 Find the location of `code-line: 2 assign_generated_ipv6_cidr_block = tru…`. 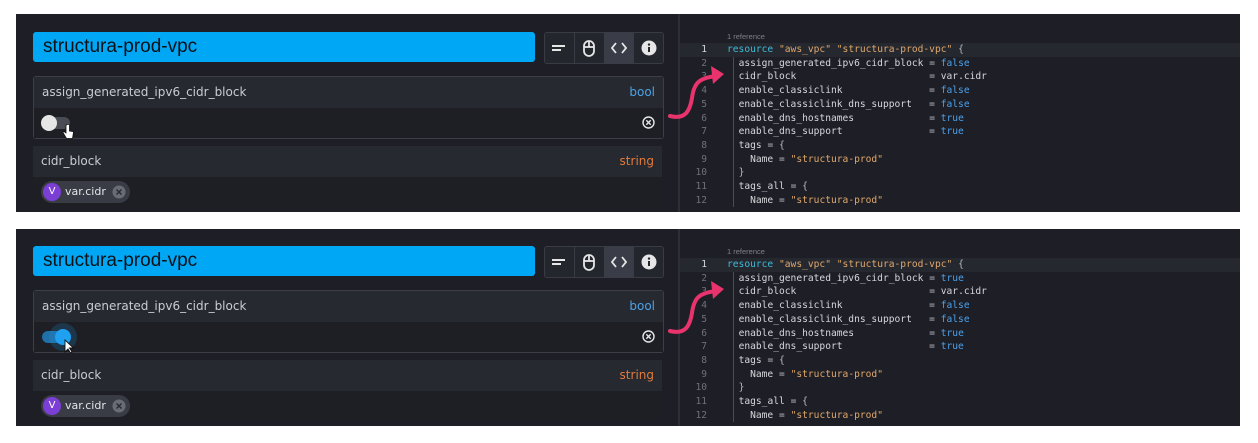

code-line: 2 assign_generated_ipv6_cidr_block = tru… is located at coordinates (960, 279).